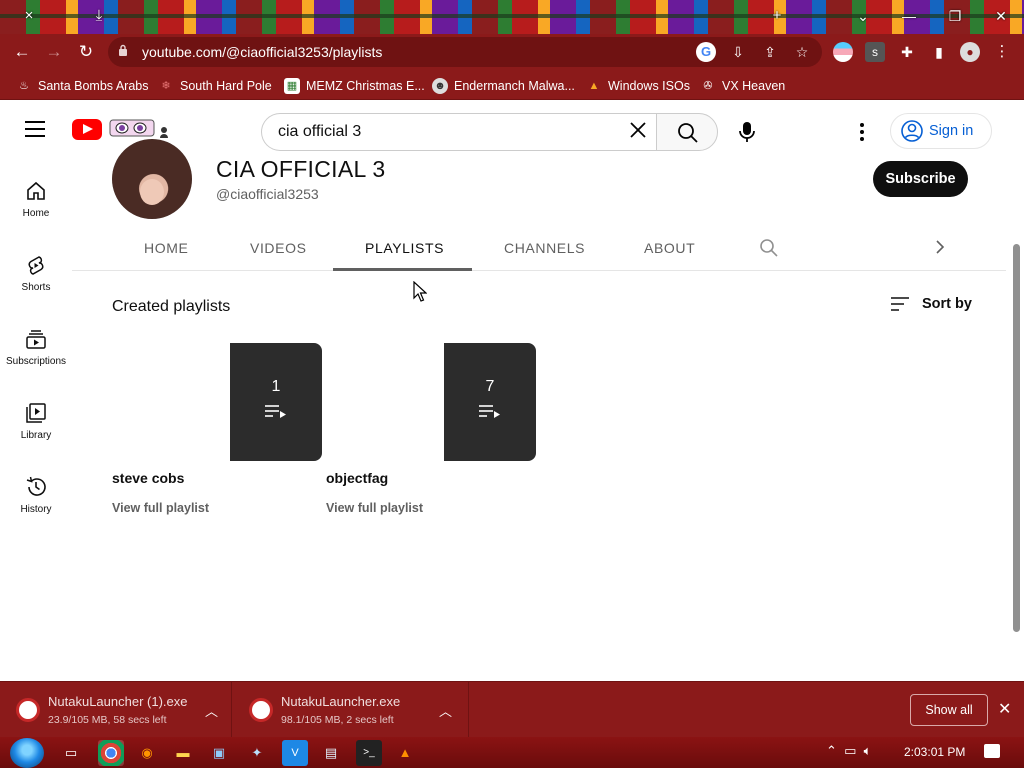 The image size is (1024, 768). I want to click on youtube-doodle-icon, so click(137, 129).